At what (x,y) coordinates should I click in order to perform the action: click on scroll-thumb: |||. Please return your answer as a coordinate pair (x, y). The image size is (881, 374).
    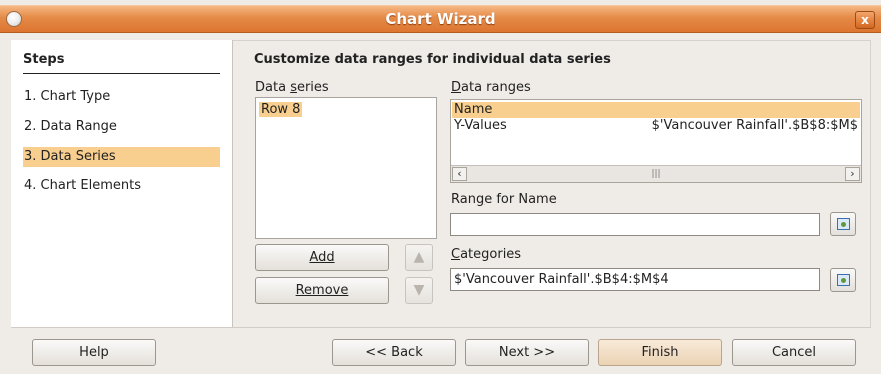
    Looking at the image, I should click on (656, 174).